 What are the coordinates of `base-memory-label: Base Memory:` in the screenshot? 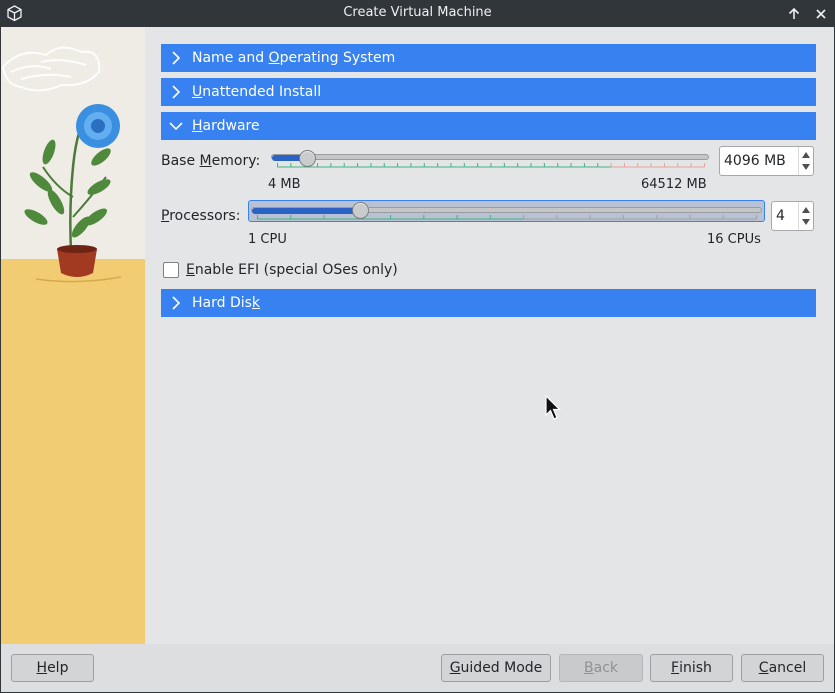 It's located at (211, 161).